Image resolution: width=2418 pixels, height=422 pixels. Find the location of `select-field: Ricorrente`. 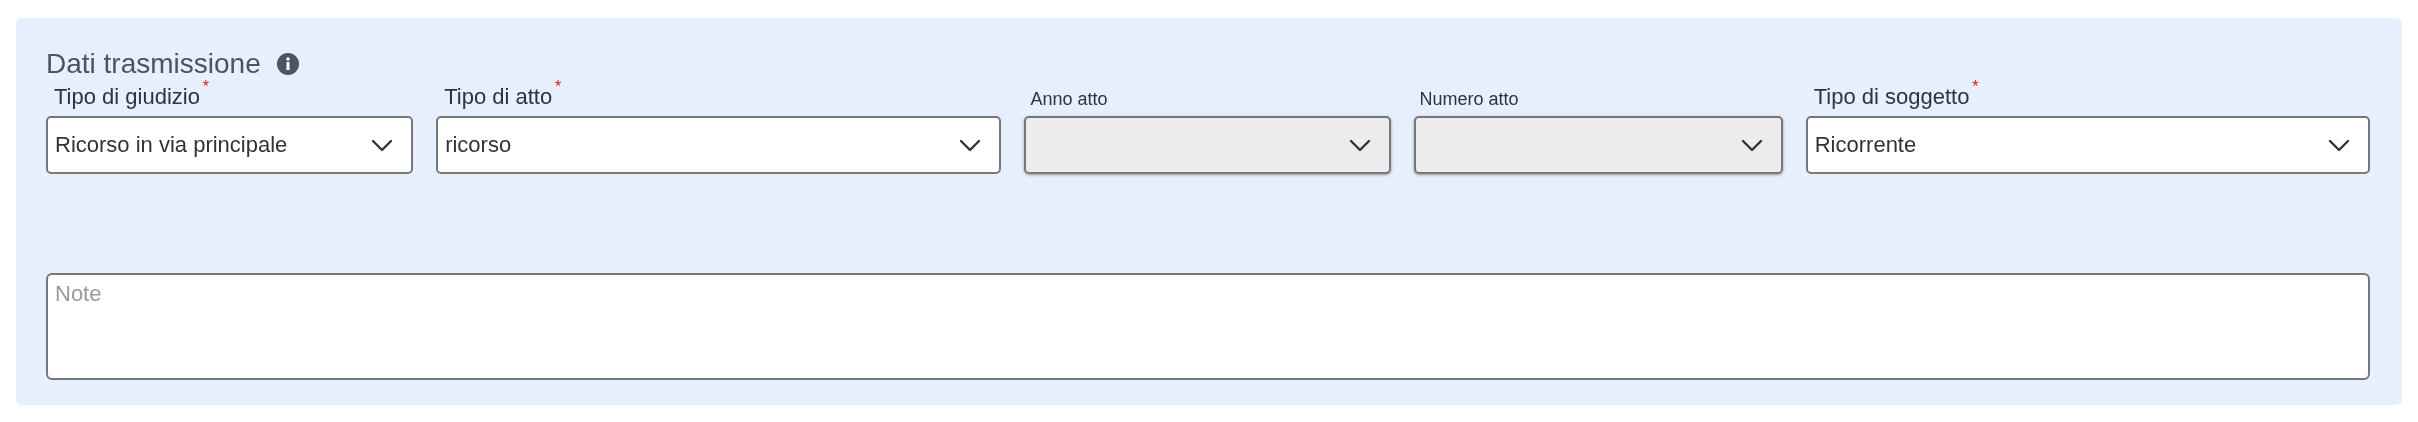

select-field: Ricorrente is located at coordinates (2087, 145).